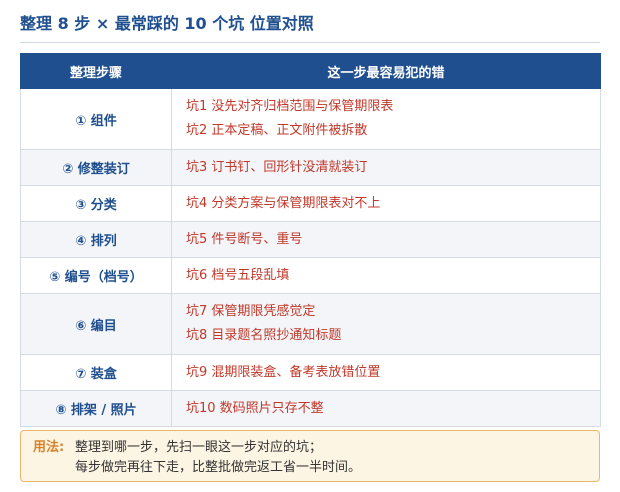  Describe the element at coordinates (310, 42) in the screenshot. I see `title-divider` at that location.